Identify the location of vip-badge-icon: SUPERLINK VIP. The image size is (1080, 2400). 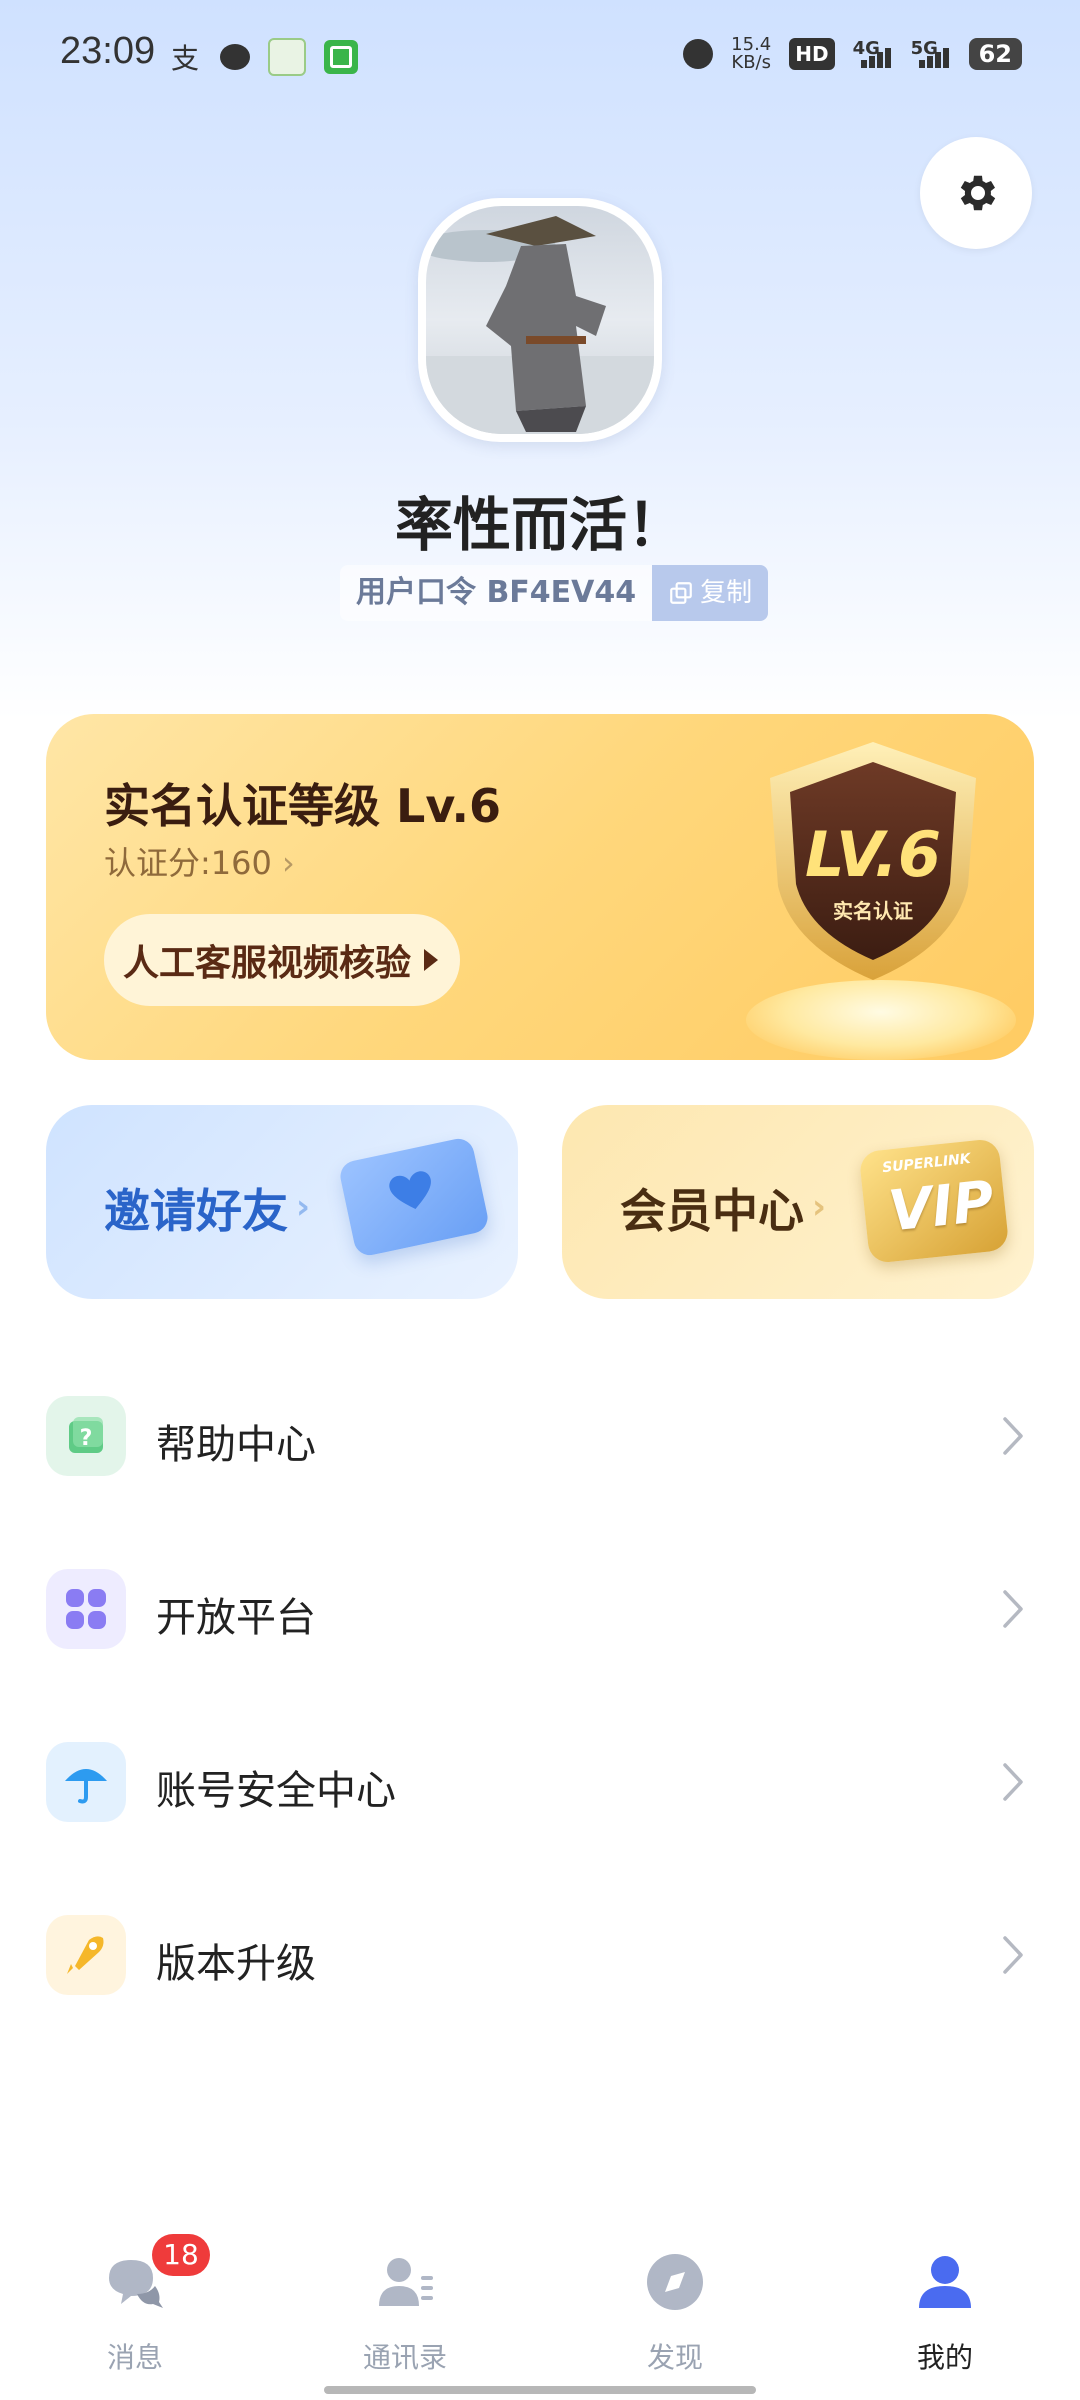
(934, 1201).